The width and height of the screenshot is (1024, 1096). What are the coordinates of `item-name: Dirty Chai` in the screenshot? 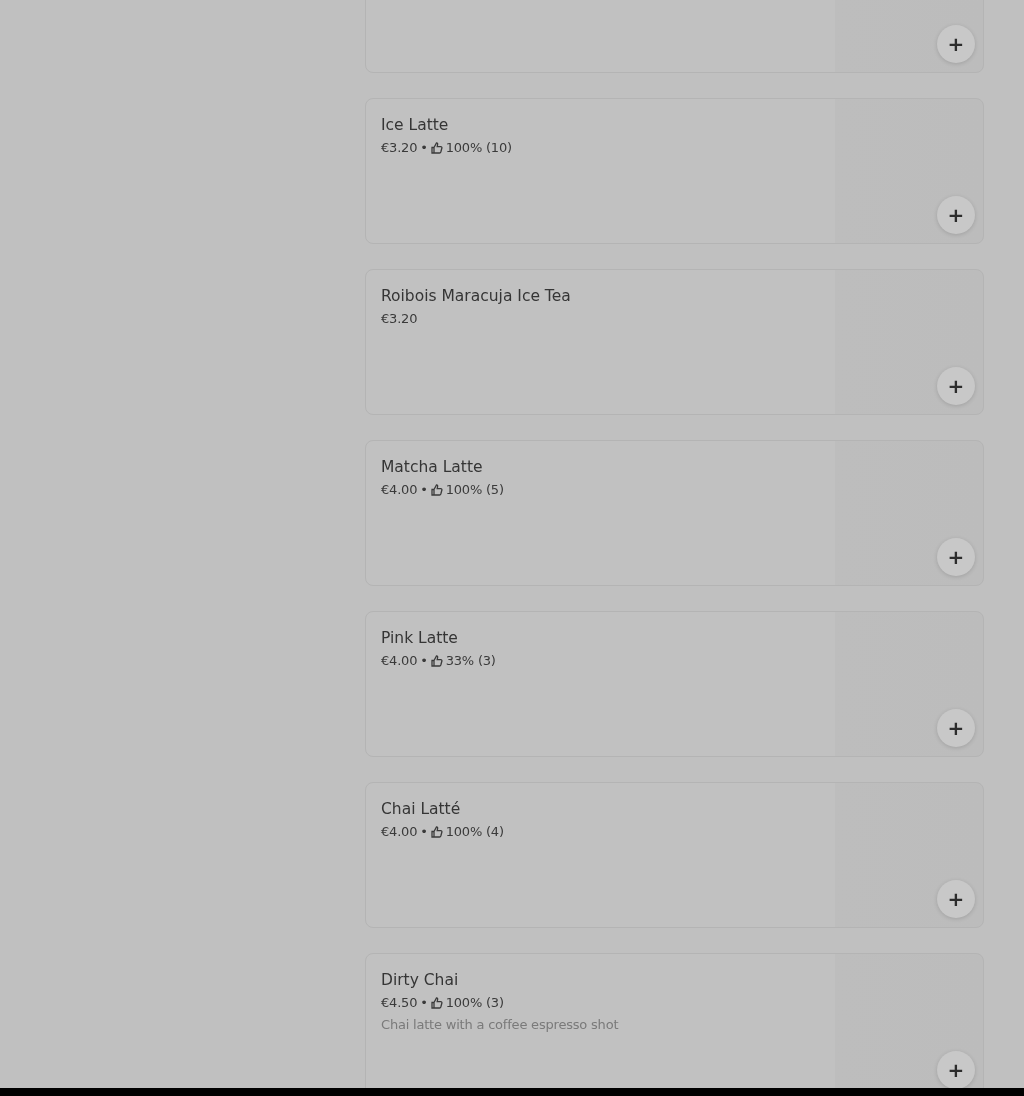 It's located at (420, 980).